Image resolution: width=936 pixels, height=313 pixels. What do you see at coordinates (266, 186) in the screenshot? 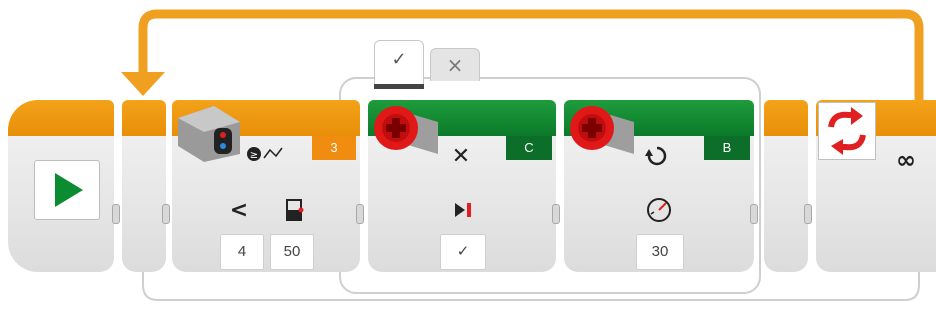
I see `sensor-switch-block: 3 ≥ < 4 50` at bounding box center [266, 186].